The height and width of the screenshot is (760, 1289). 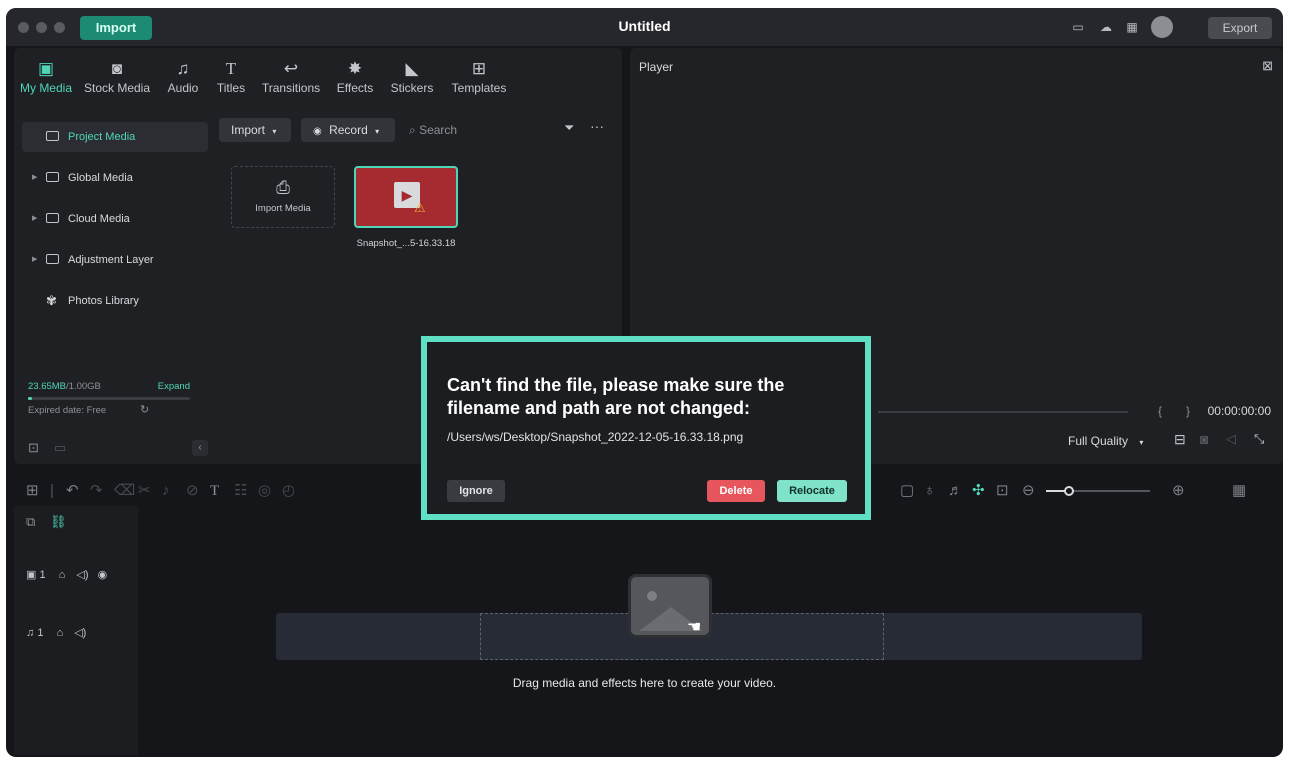 What do you see at coordinates (929, 491) in the screenshot?
I see `microphone-icon: ♁` at bounding box center [929, 491].